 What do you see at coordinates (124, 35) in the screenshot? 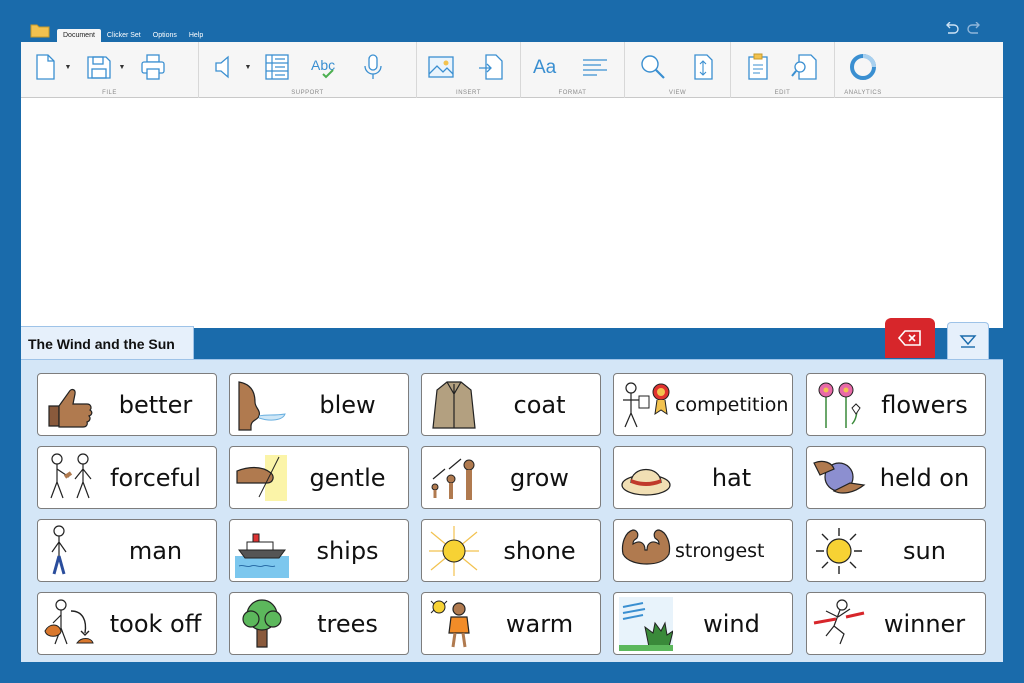
I see `tab-clicker-set: Clicker Set` at bounding box center [124, 35].